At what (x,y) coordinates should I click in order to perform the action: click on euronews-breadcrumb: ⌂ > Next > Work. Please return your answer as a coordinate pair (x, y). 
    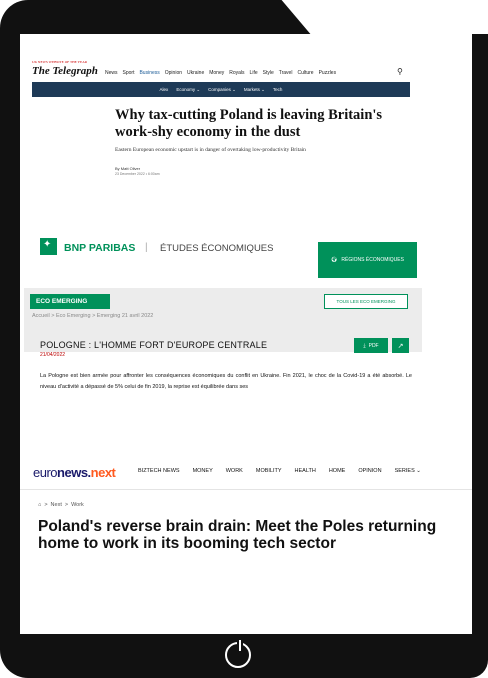
    Looking at the image, I should click on (61, 505).